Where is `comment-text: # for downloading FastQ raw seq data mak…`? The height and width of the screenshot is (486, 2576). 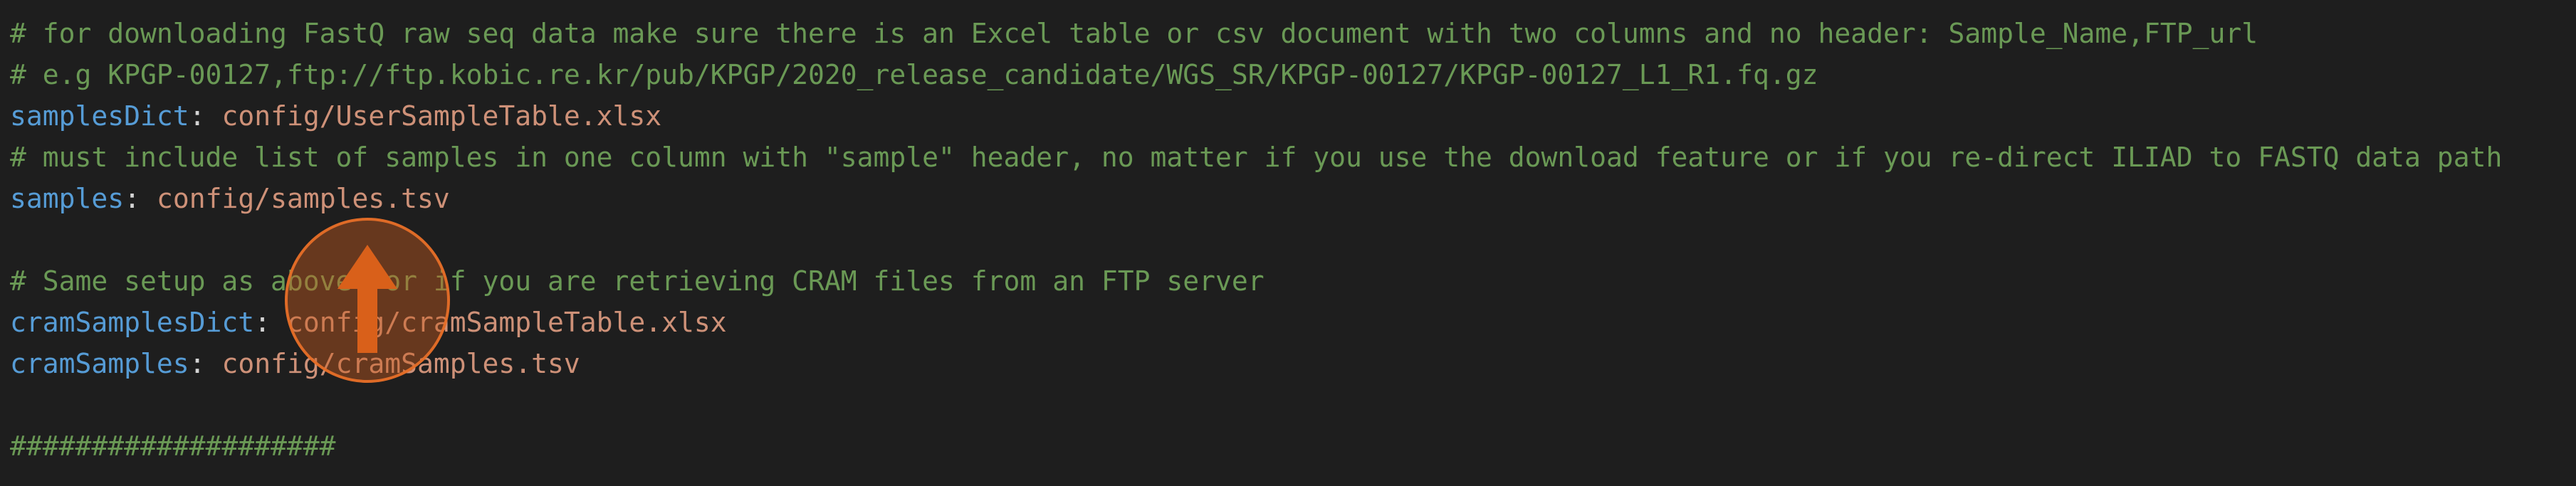
comment-text: # for downloading FastQ raw seq data mak… is located at coordinates (1134, 33).